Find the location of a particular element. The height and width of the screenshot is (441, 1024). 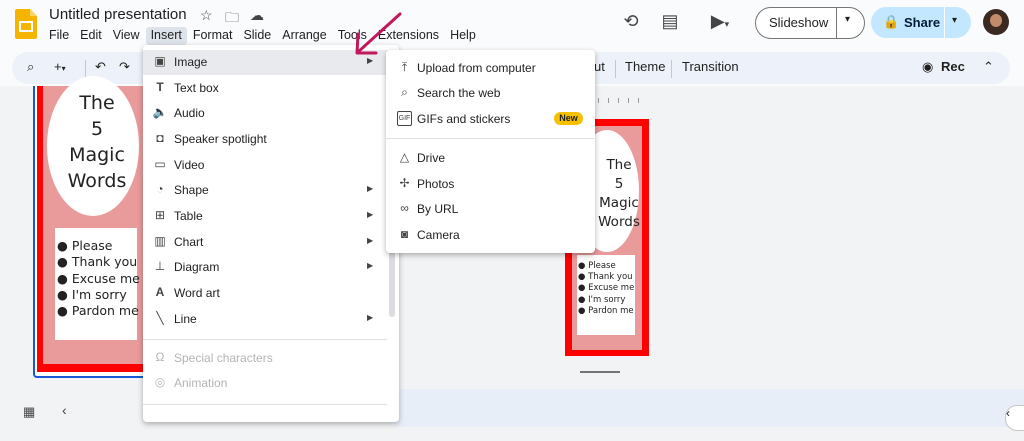

star-icon: ☆ is located at coordinates (206, 15).